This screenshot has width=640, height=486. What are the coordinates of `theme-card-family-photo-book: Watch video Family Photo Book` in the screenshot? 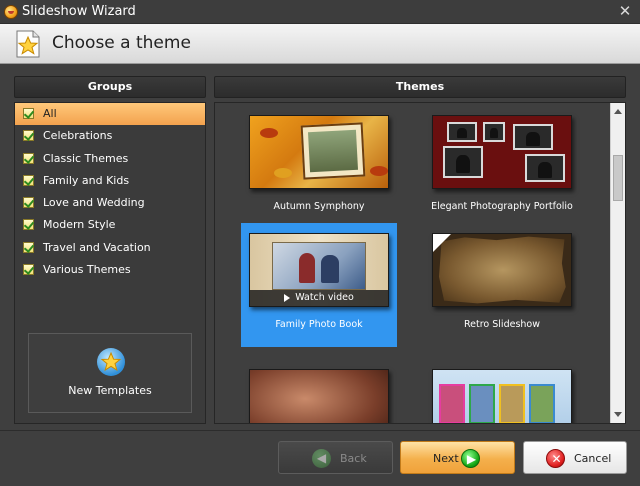 It's located at (319, 285).